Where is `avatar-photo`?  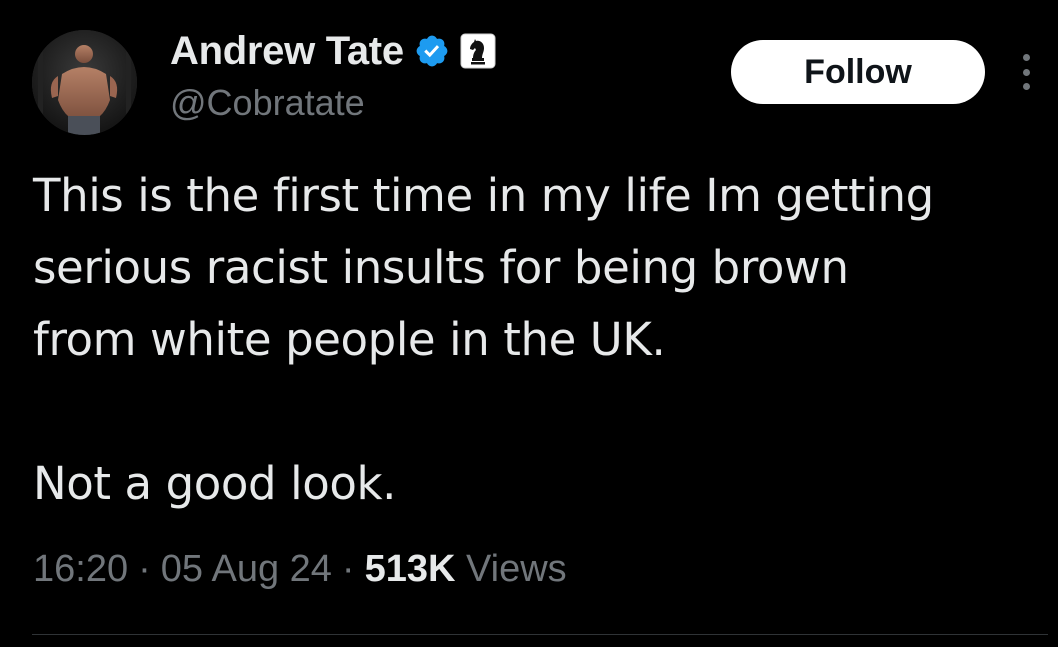 avatar-photo is located at coordinates (84, 82).